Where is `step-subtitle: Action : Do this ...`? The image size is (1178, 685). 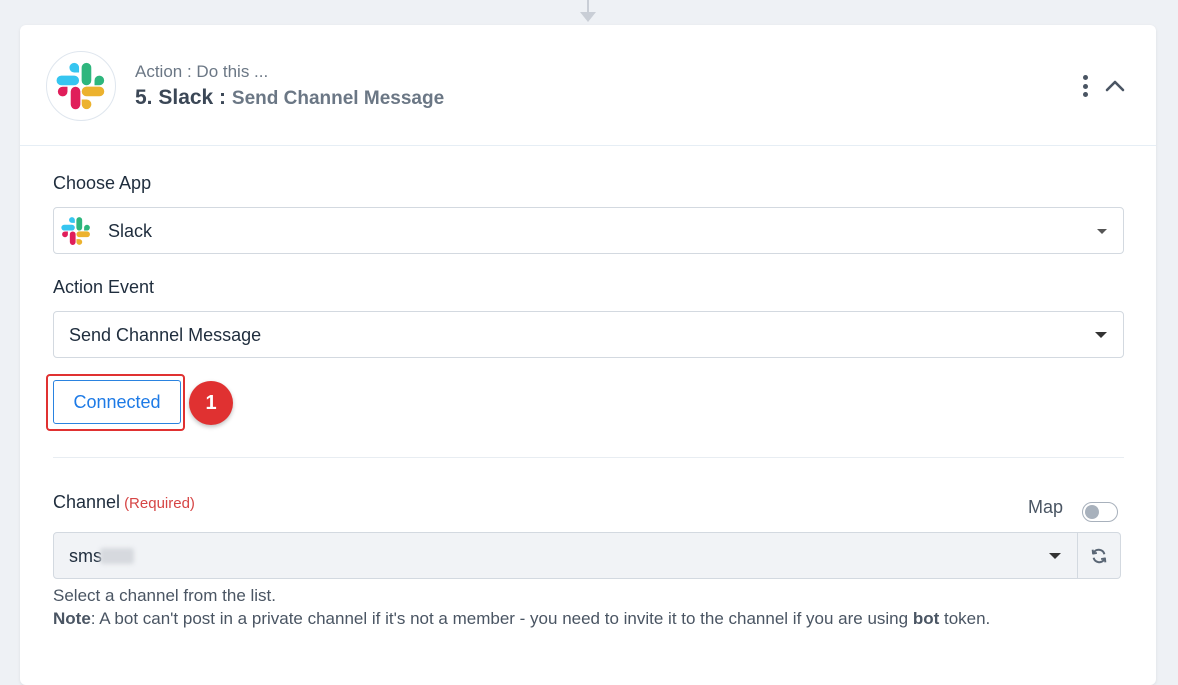
step-subtitle: Action : Do this ... is located at coordinates (202, 71).